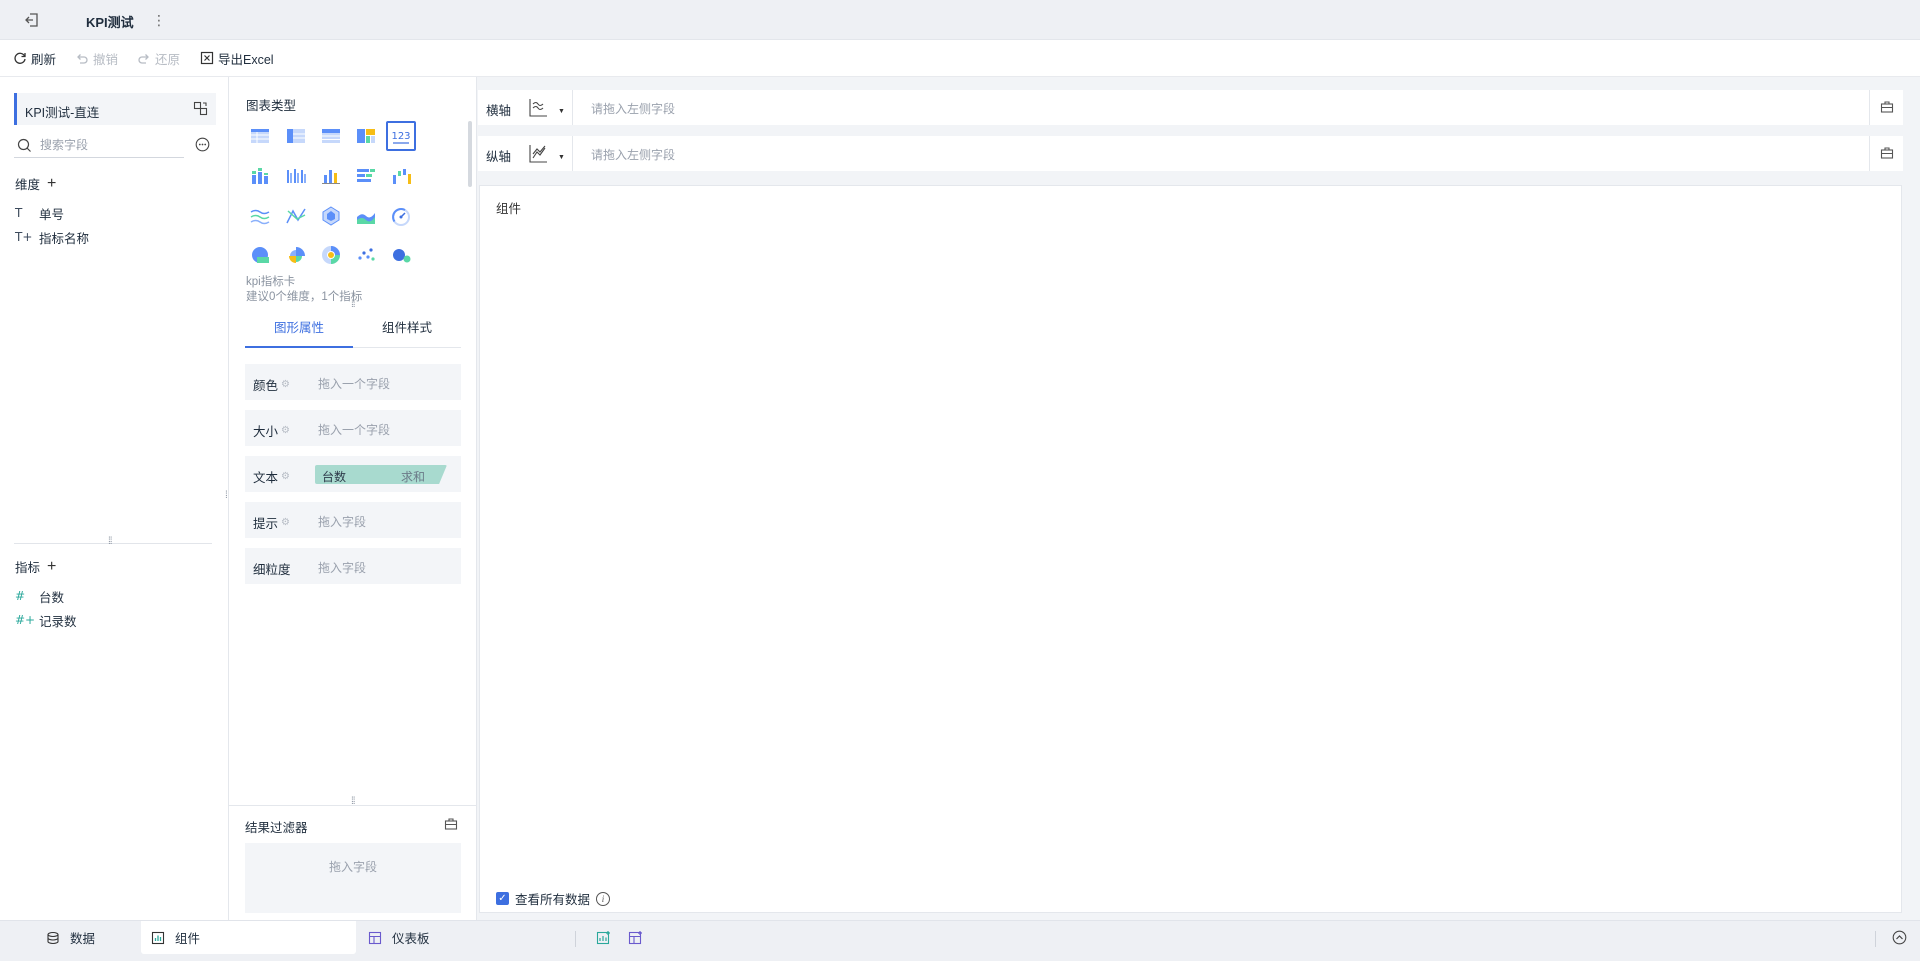 The height and width of the screenshot is (961, 1920). Describe the element at coordinates (266, 524) in the screenshot. I see `property-label: 提示` at that location.